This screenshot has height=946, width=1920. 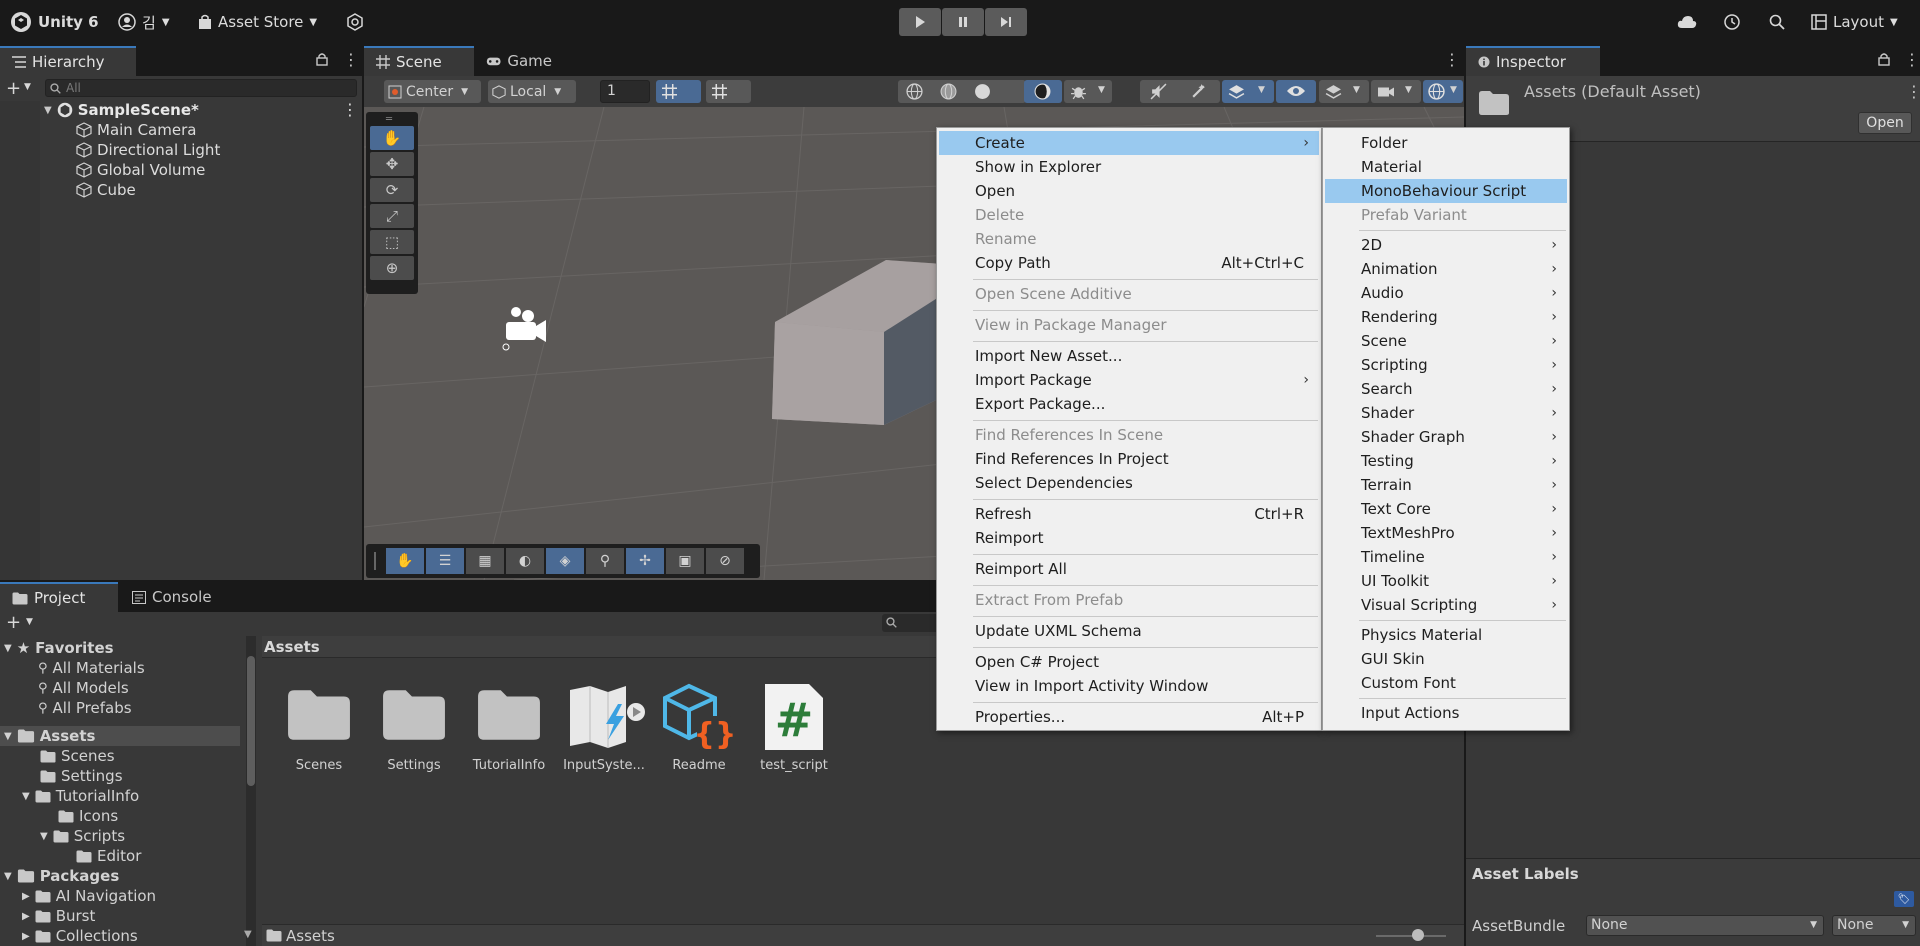 I want to click on menu-item-find-references-in-project: Find References In Project, so click(x=1129, y=459).